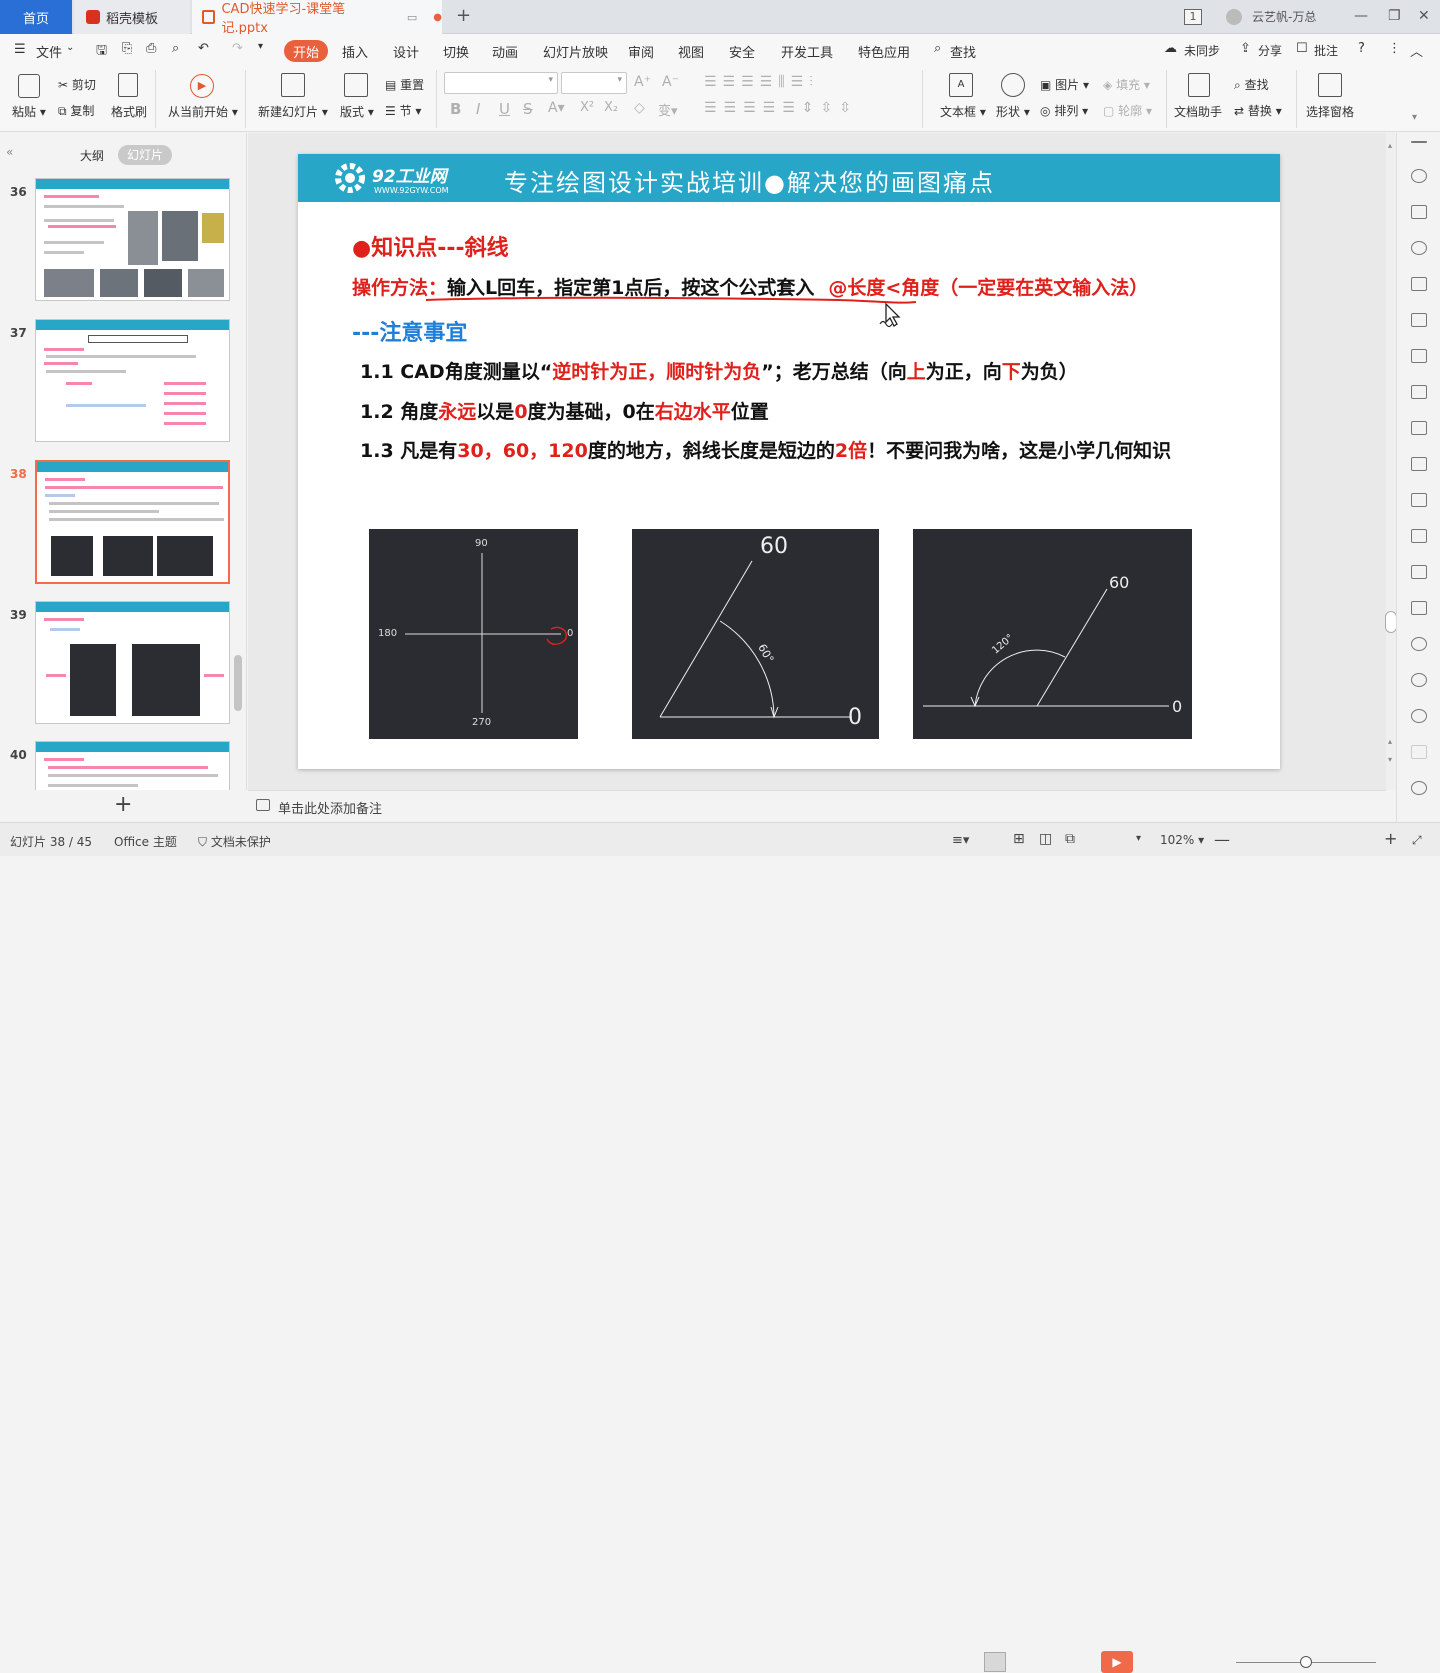 Image resolution: width=1440 pixels, height=1673 pixels. I want to click on format-painter-button: 格式刷, so click(129, 111).